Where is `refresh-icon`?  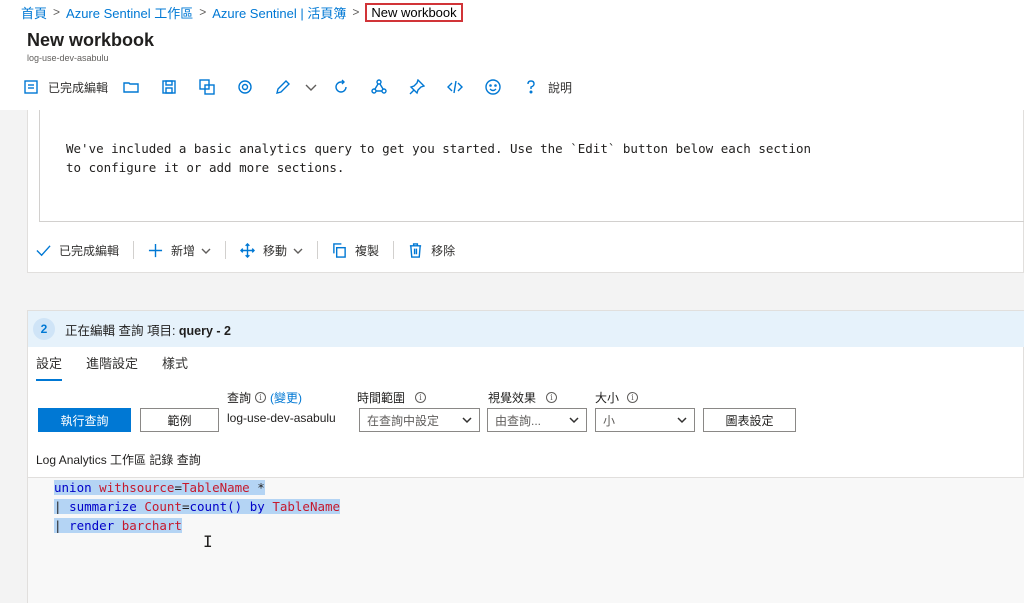
refresh-icon is located at coordinates (341, 87).